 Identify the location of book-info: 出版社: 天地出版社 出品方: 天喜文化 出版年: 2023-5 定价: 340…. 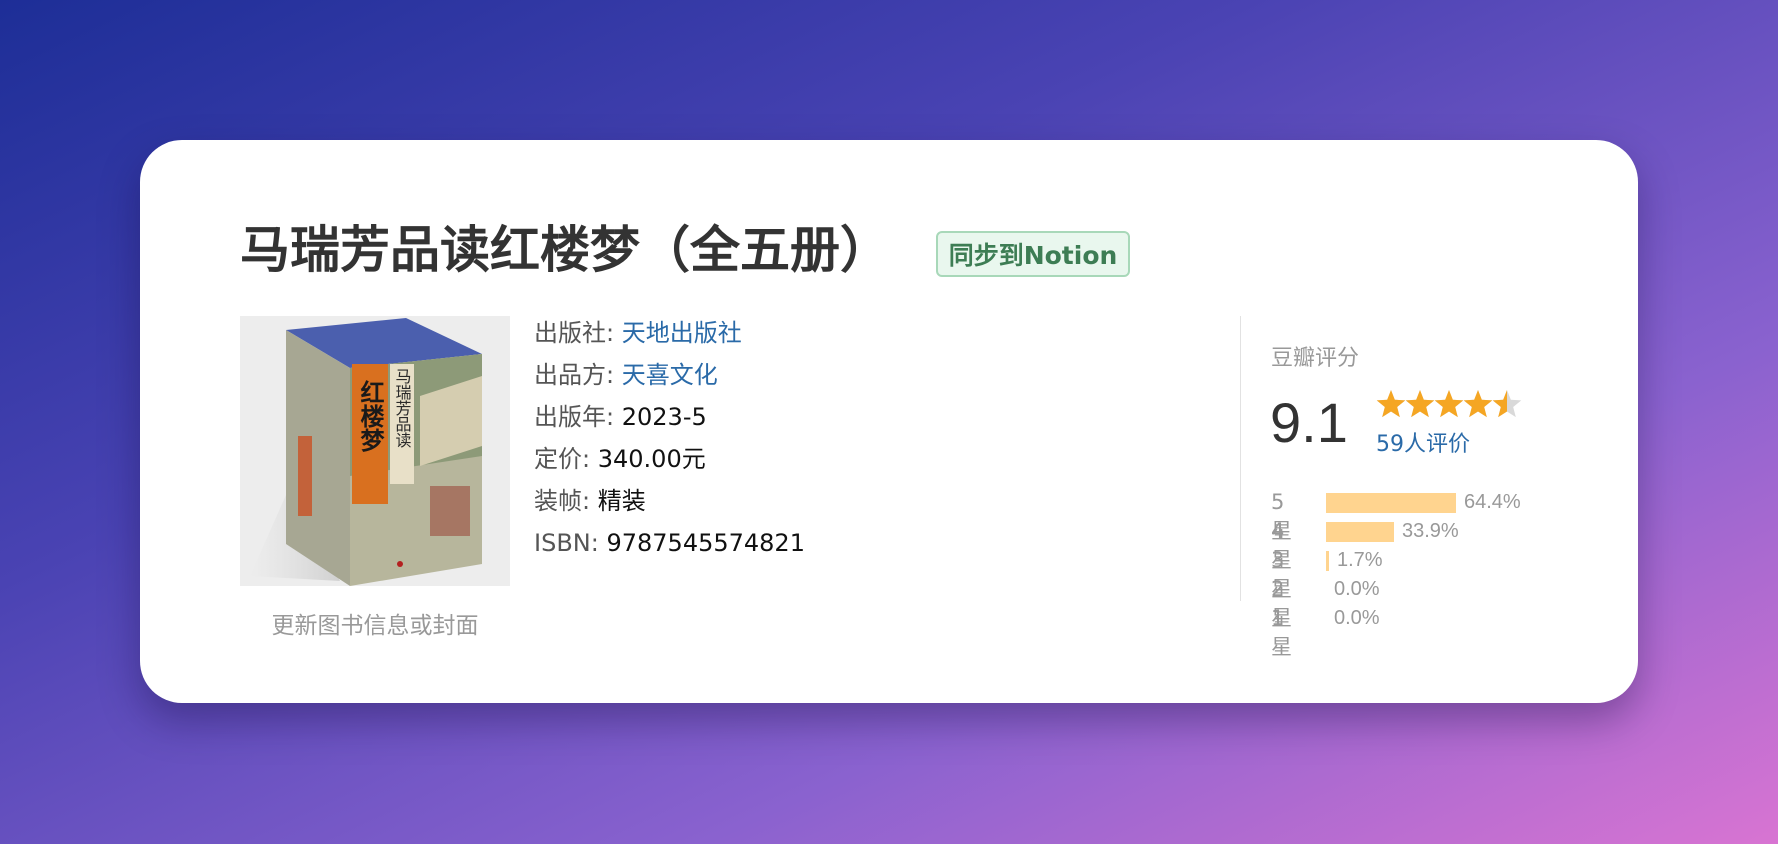
(669, 438).